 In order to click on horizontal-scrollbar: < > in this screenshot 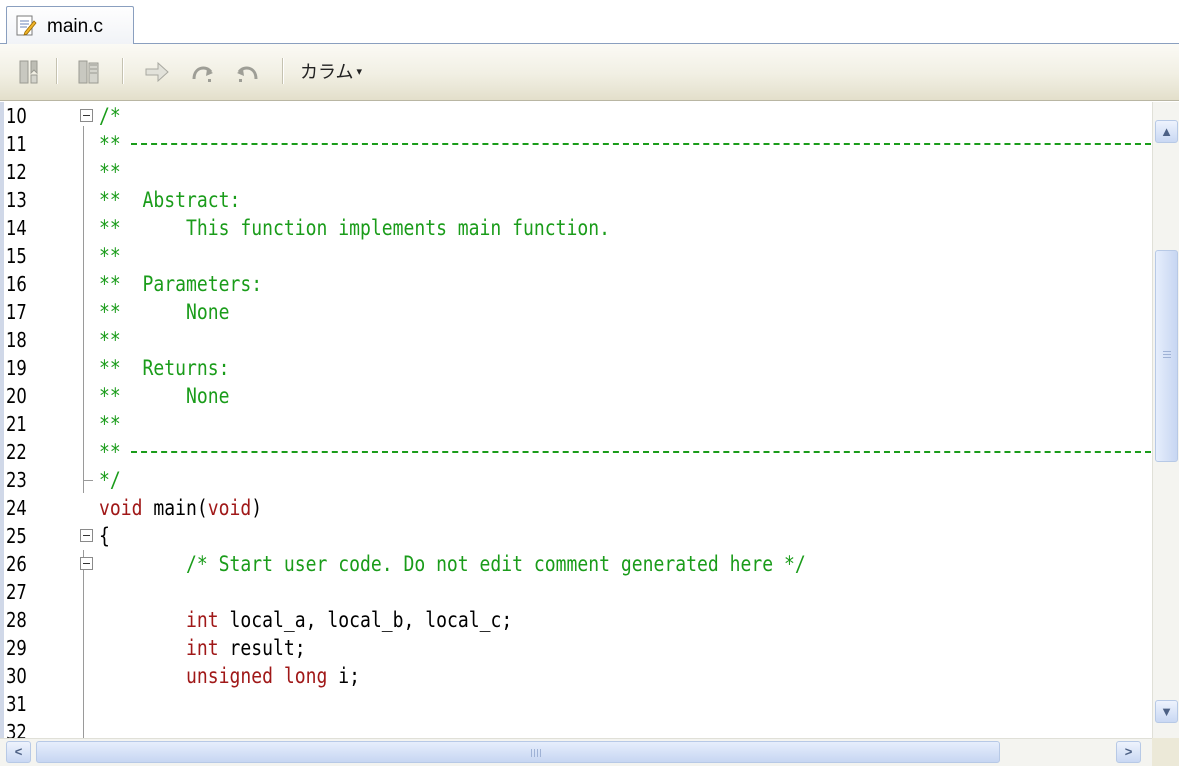, I will do `click(589, 752)`.